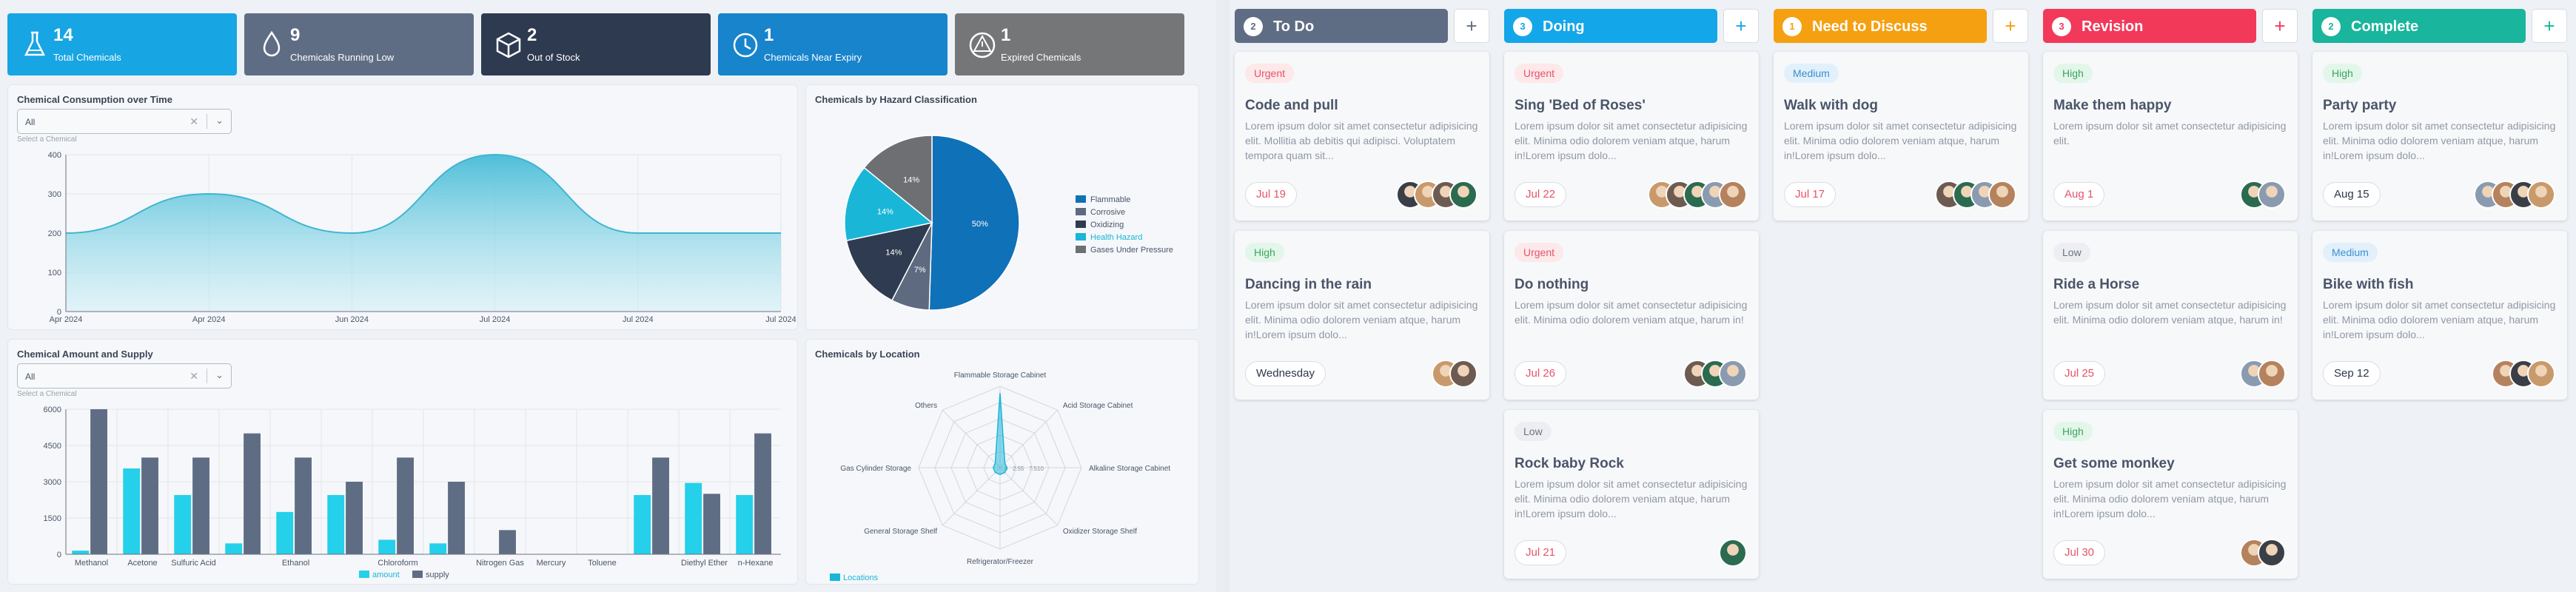 The width and height of the screenshot is (2576, 592). Describe the element at coordinates (1541, 373) in the screenshot. I see `due-date: Jul 26` at that location.